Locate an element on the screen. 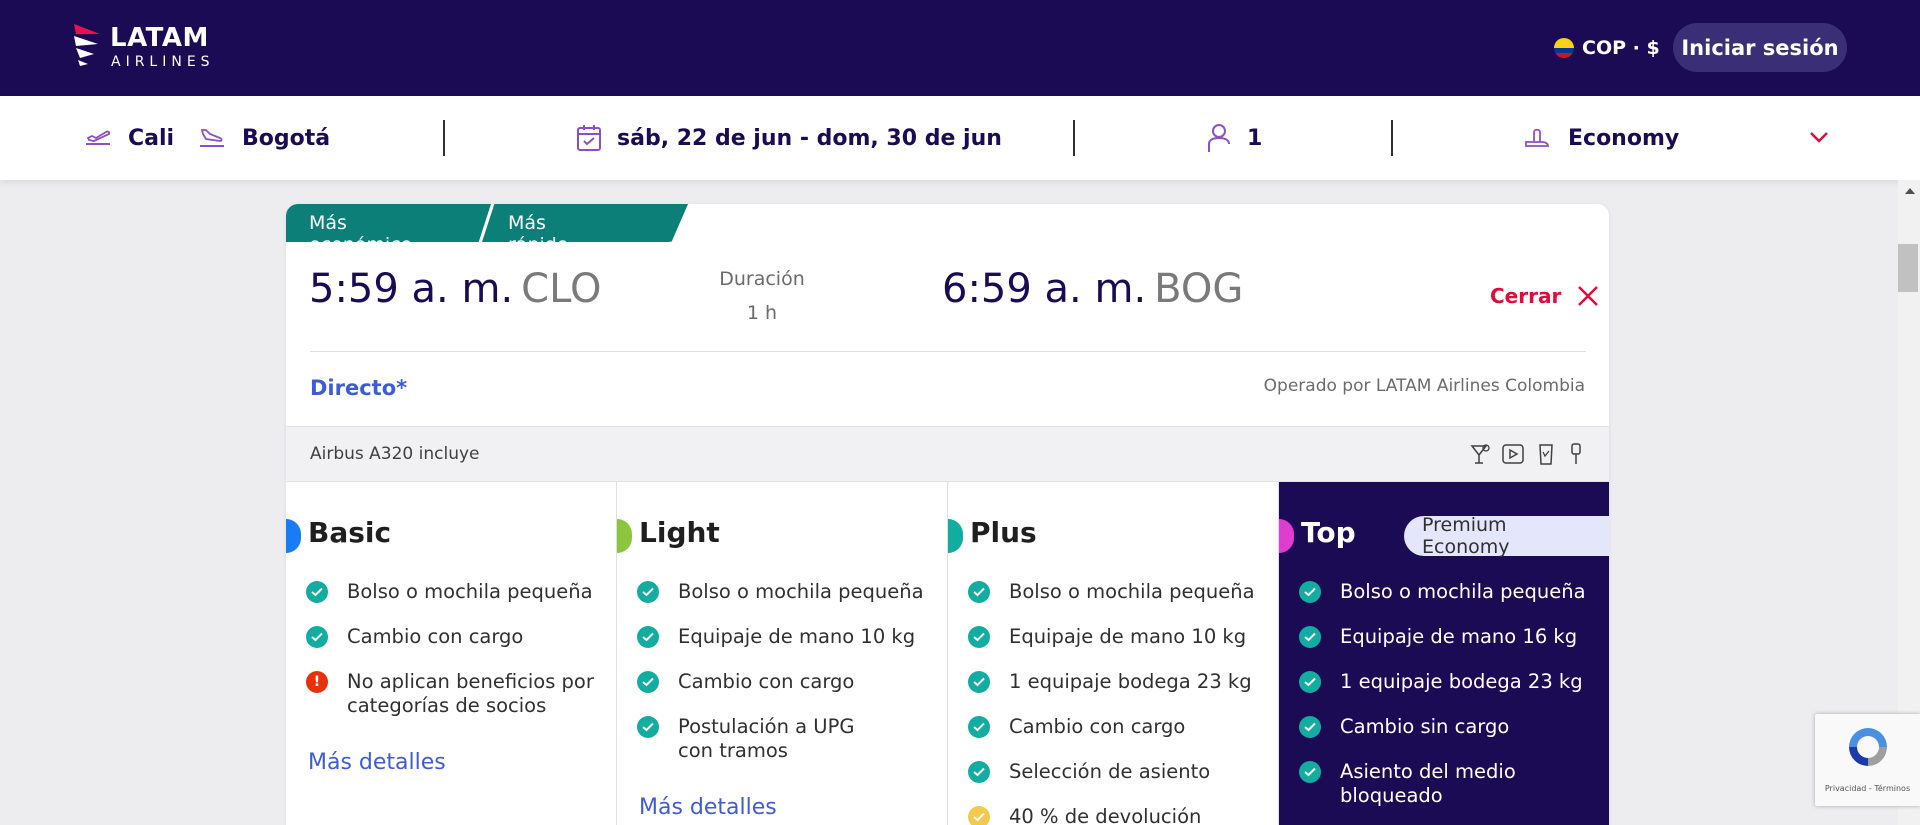 The height and width of the screenshot is (825, 1920). currency-selector: COP · $ is located at coordinates (1607, 48).